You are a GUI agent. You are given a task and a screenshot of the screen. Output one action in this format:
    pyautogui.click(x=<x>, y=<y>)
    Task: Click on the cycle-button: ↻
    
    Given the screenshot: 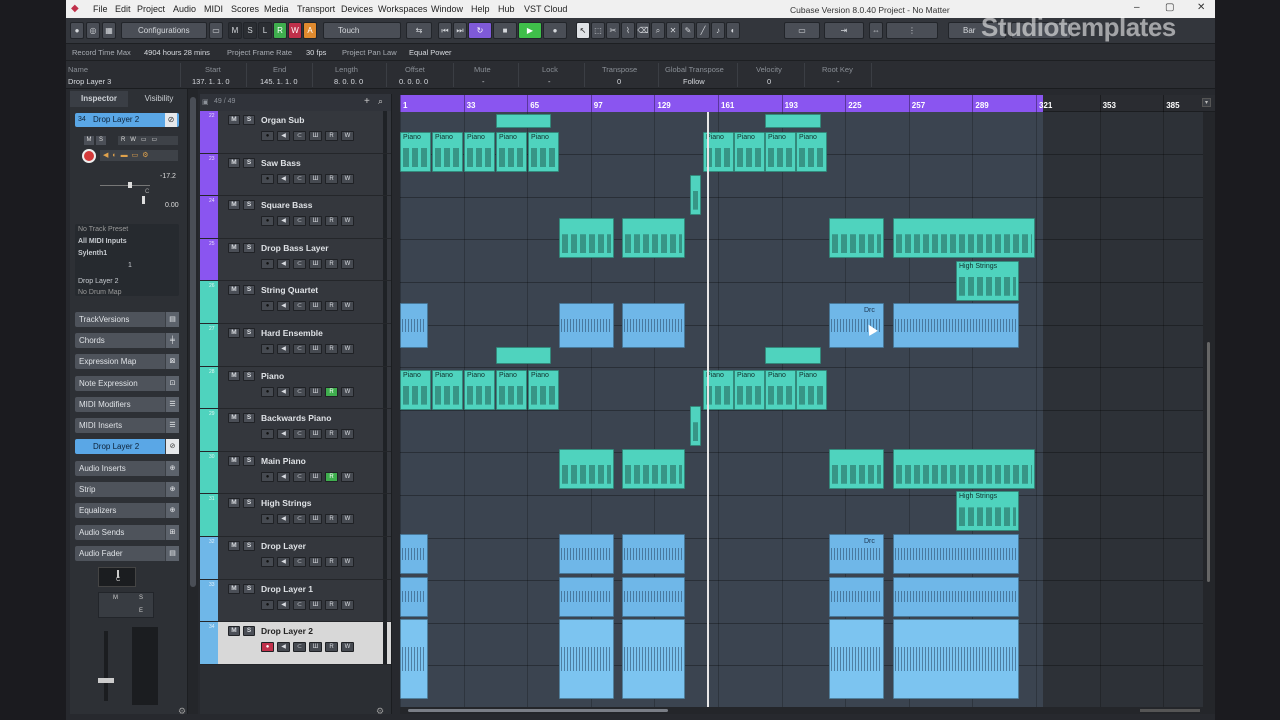 What is the action you would take?
    pyautogui.click(x=480, y=30)
    